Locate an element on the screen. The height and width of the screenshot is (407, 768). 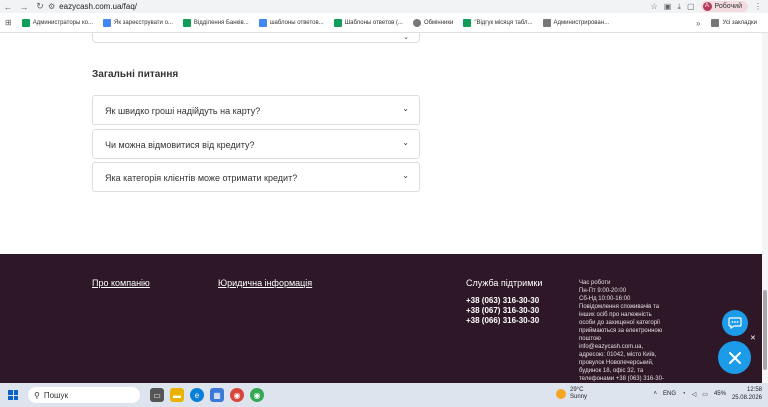
support-title: Служба підтримки is located at coordinates (504, 283).